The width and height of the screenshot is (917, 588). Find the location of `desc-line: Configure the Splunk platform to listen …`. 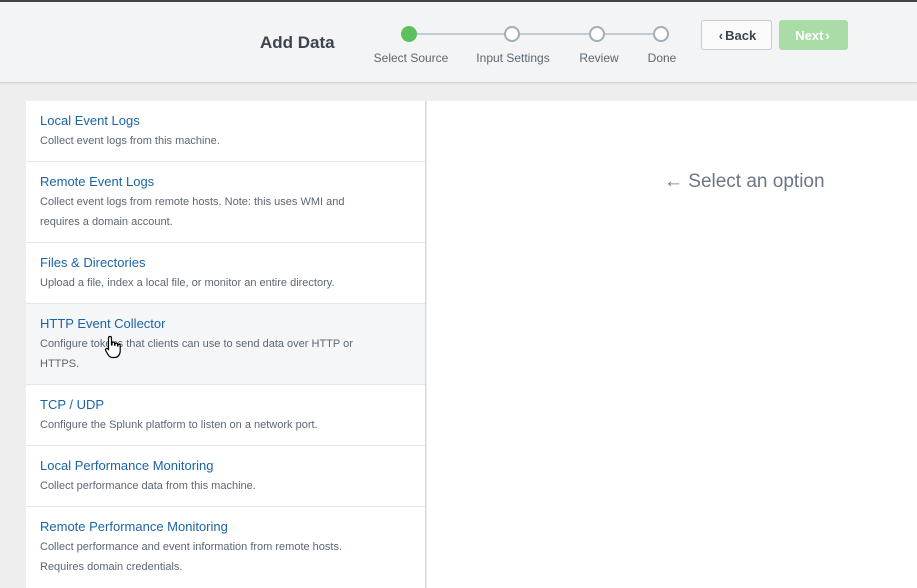

desc-line: Configure the Splunk platform to listen … is located at coordinates (179, 425).